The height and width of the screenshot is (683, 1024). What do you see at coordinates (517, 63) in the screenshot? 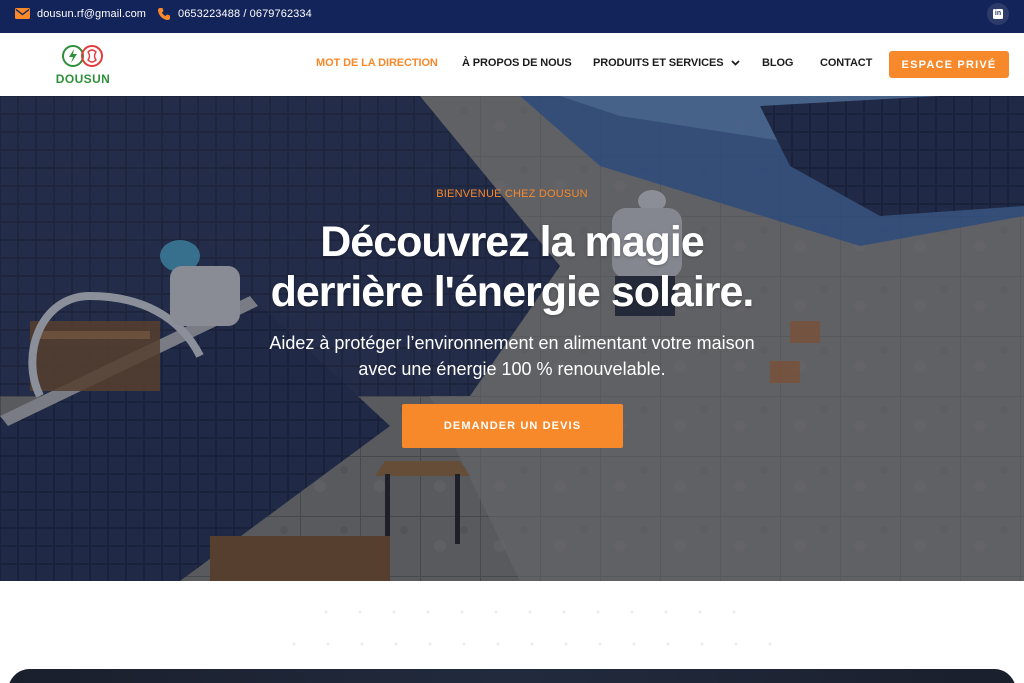
I see `nav-a-propos: À PROPOS DE NOUS` at bounding box center [517, 63].